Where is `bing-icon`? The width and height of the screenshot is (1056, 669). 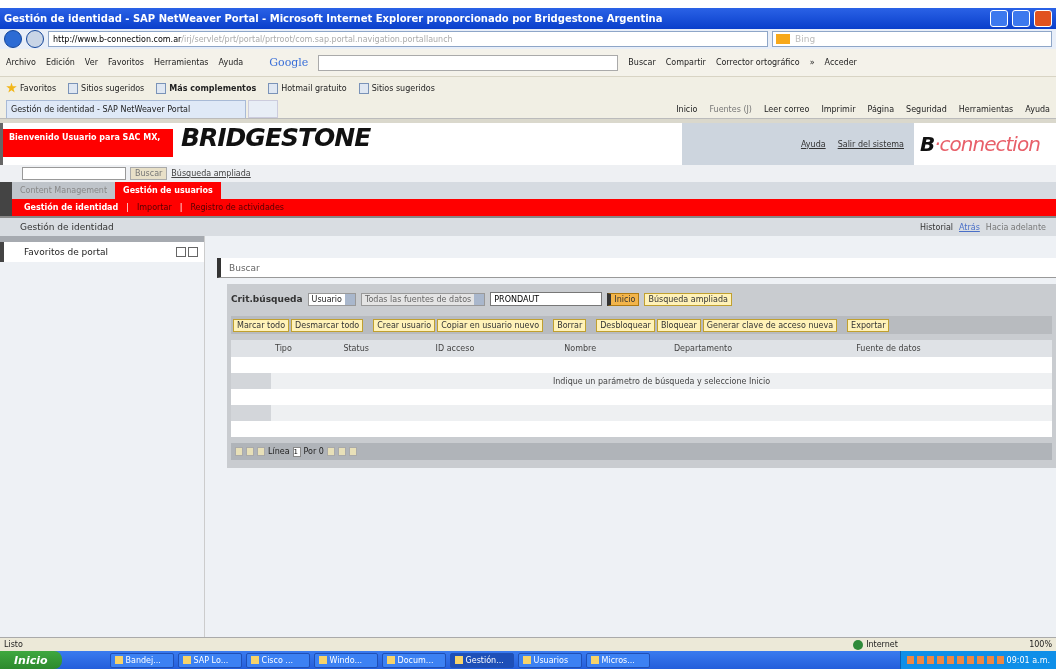 bing-icon is located at coordinates (783, 39).